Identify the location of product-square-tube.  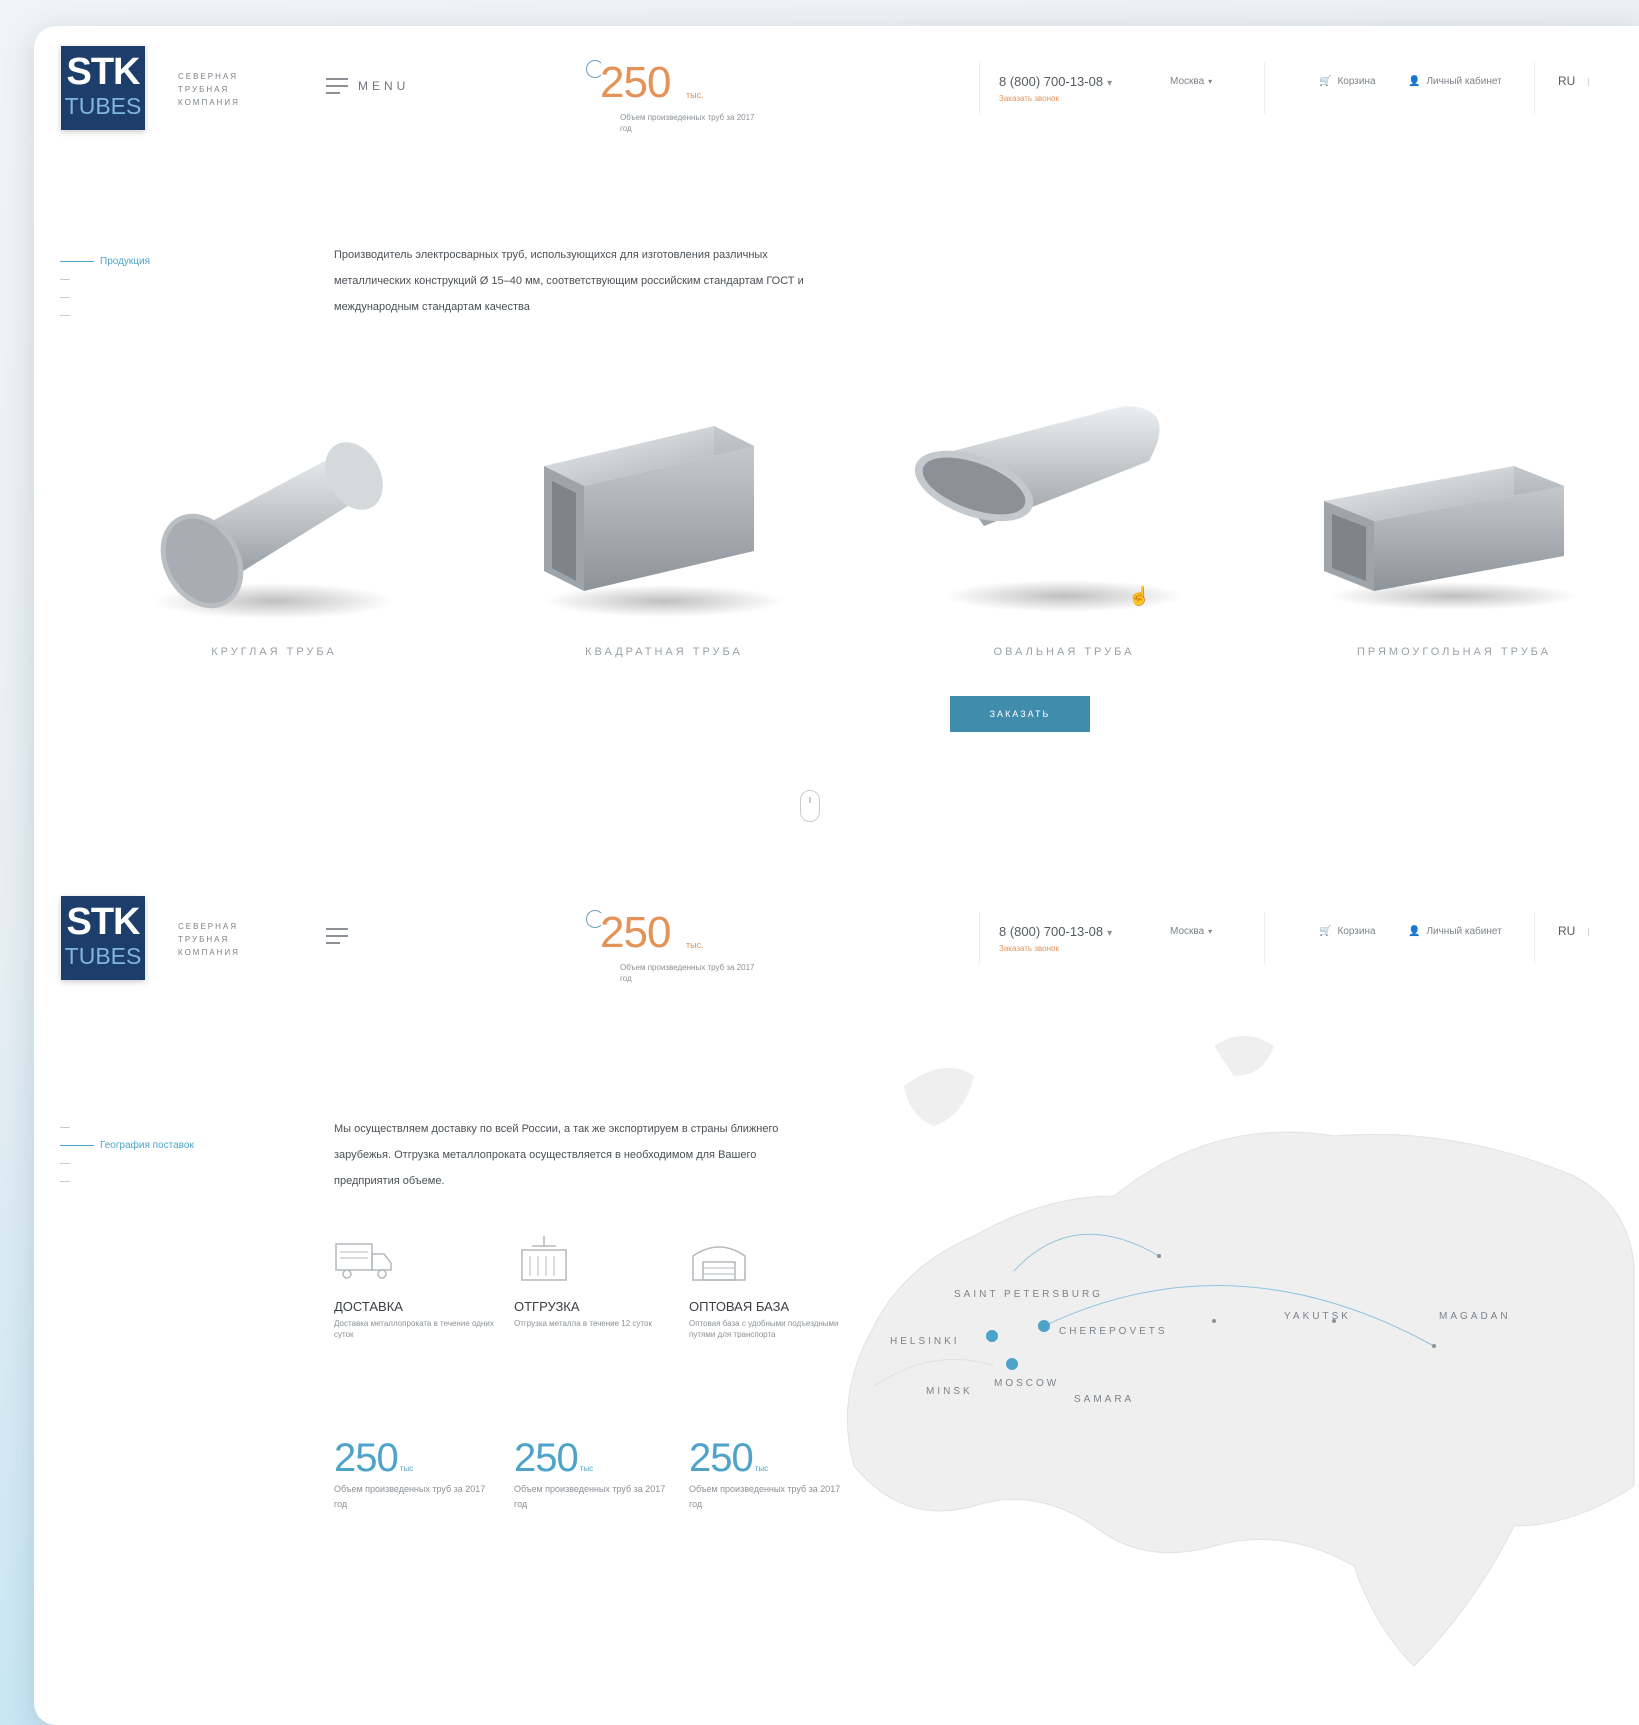
(664, 536).